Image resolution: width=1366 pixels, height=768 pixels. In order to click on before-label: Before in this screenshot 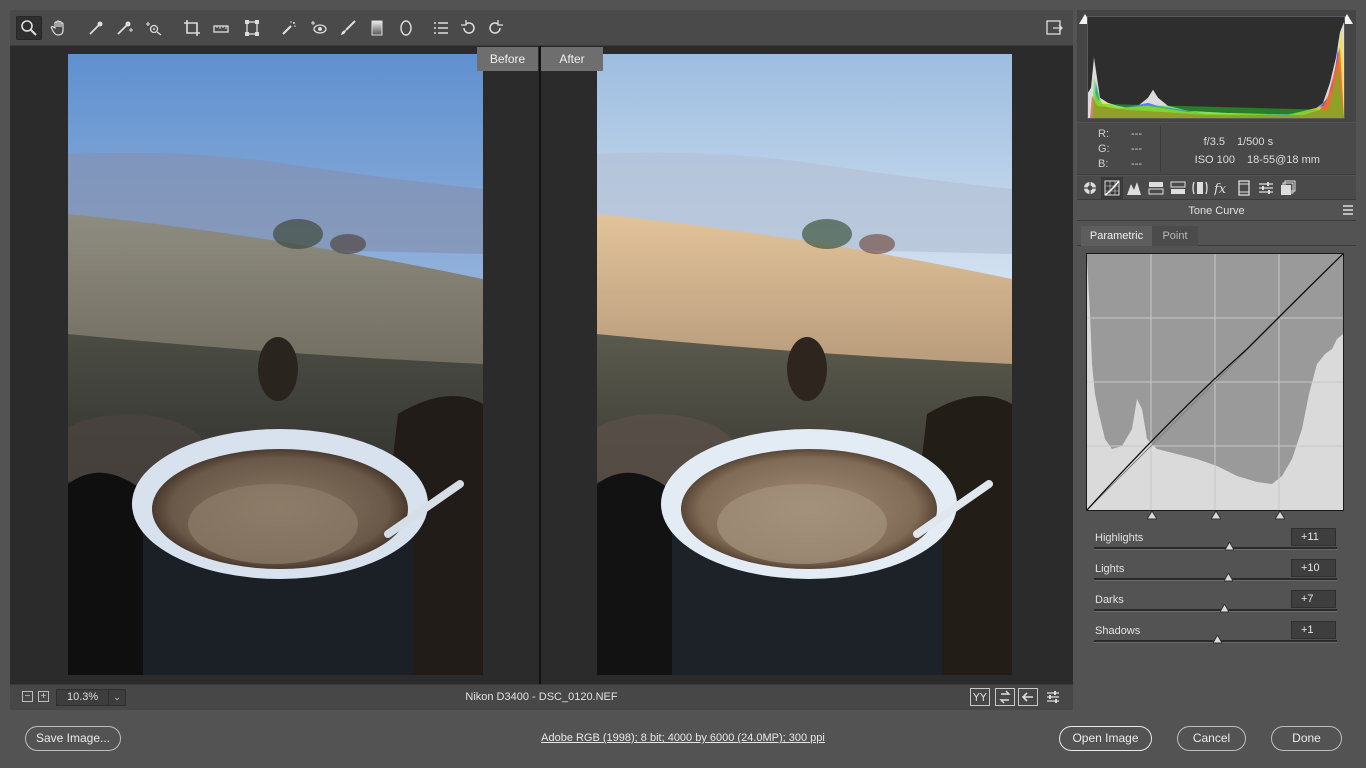, I will do `click(507, 59)`.